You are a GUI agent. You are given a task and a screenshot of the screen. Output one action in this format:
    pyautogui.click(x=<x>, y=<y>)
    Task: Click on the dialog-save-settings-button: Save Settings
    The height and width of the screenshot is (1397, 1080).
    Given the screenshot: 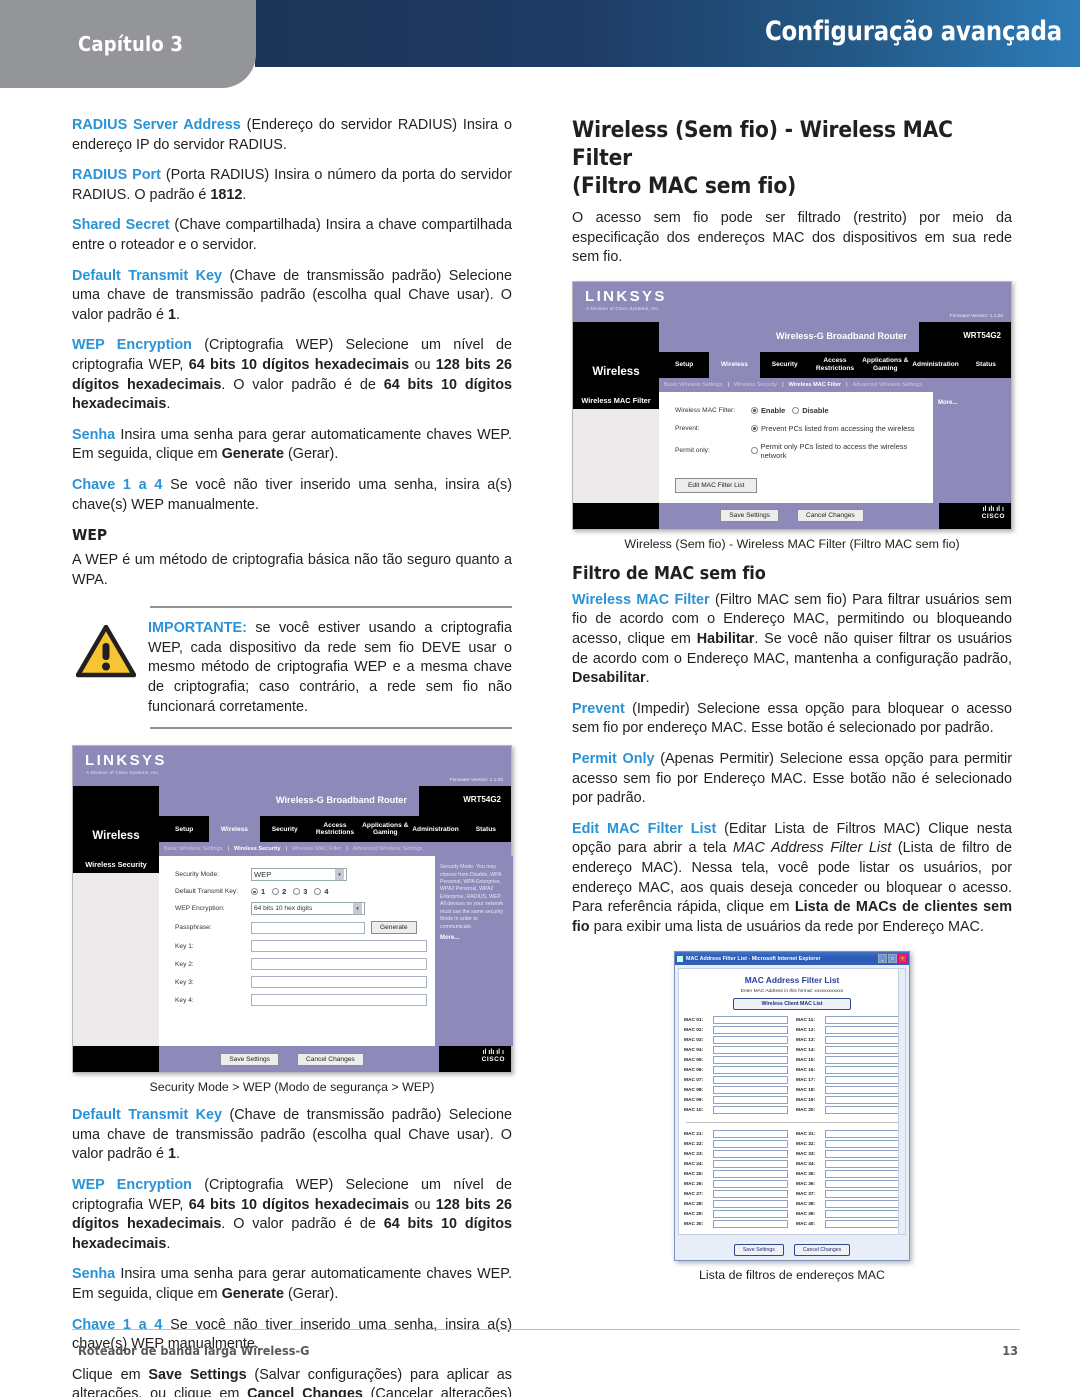 What is the action you would take?
    pyautogui.click(x=758, y=1250)
    